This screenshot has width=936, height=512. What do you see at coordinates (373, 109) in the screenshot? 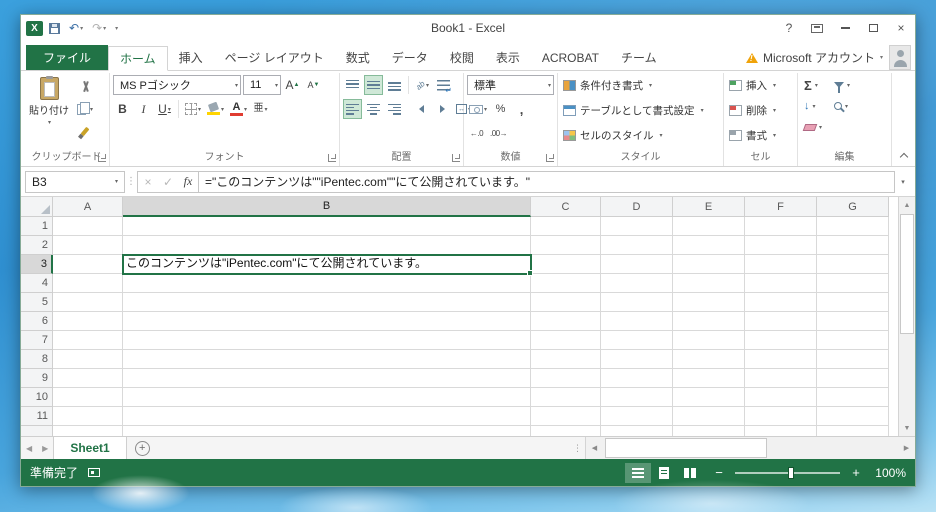
I see `align-center-button` at bounding box center [373, 109].